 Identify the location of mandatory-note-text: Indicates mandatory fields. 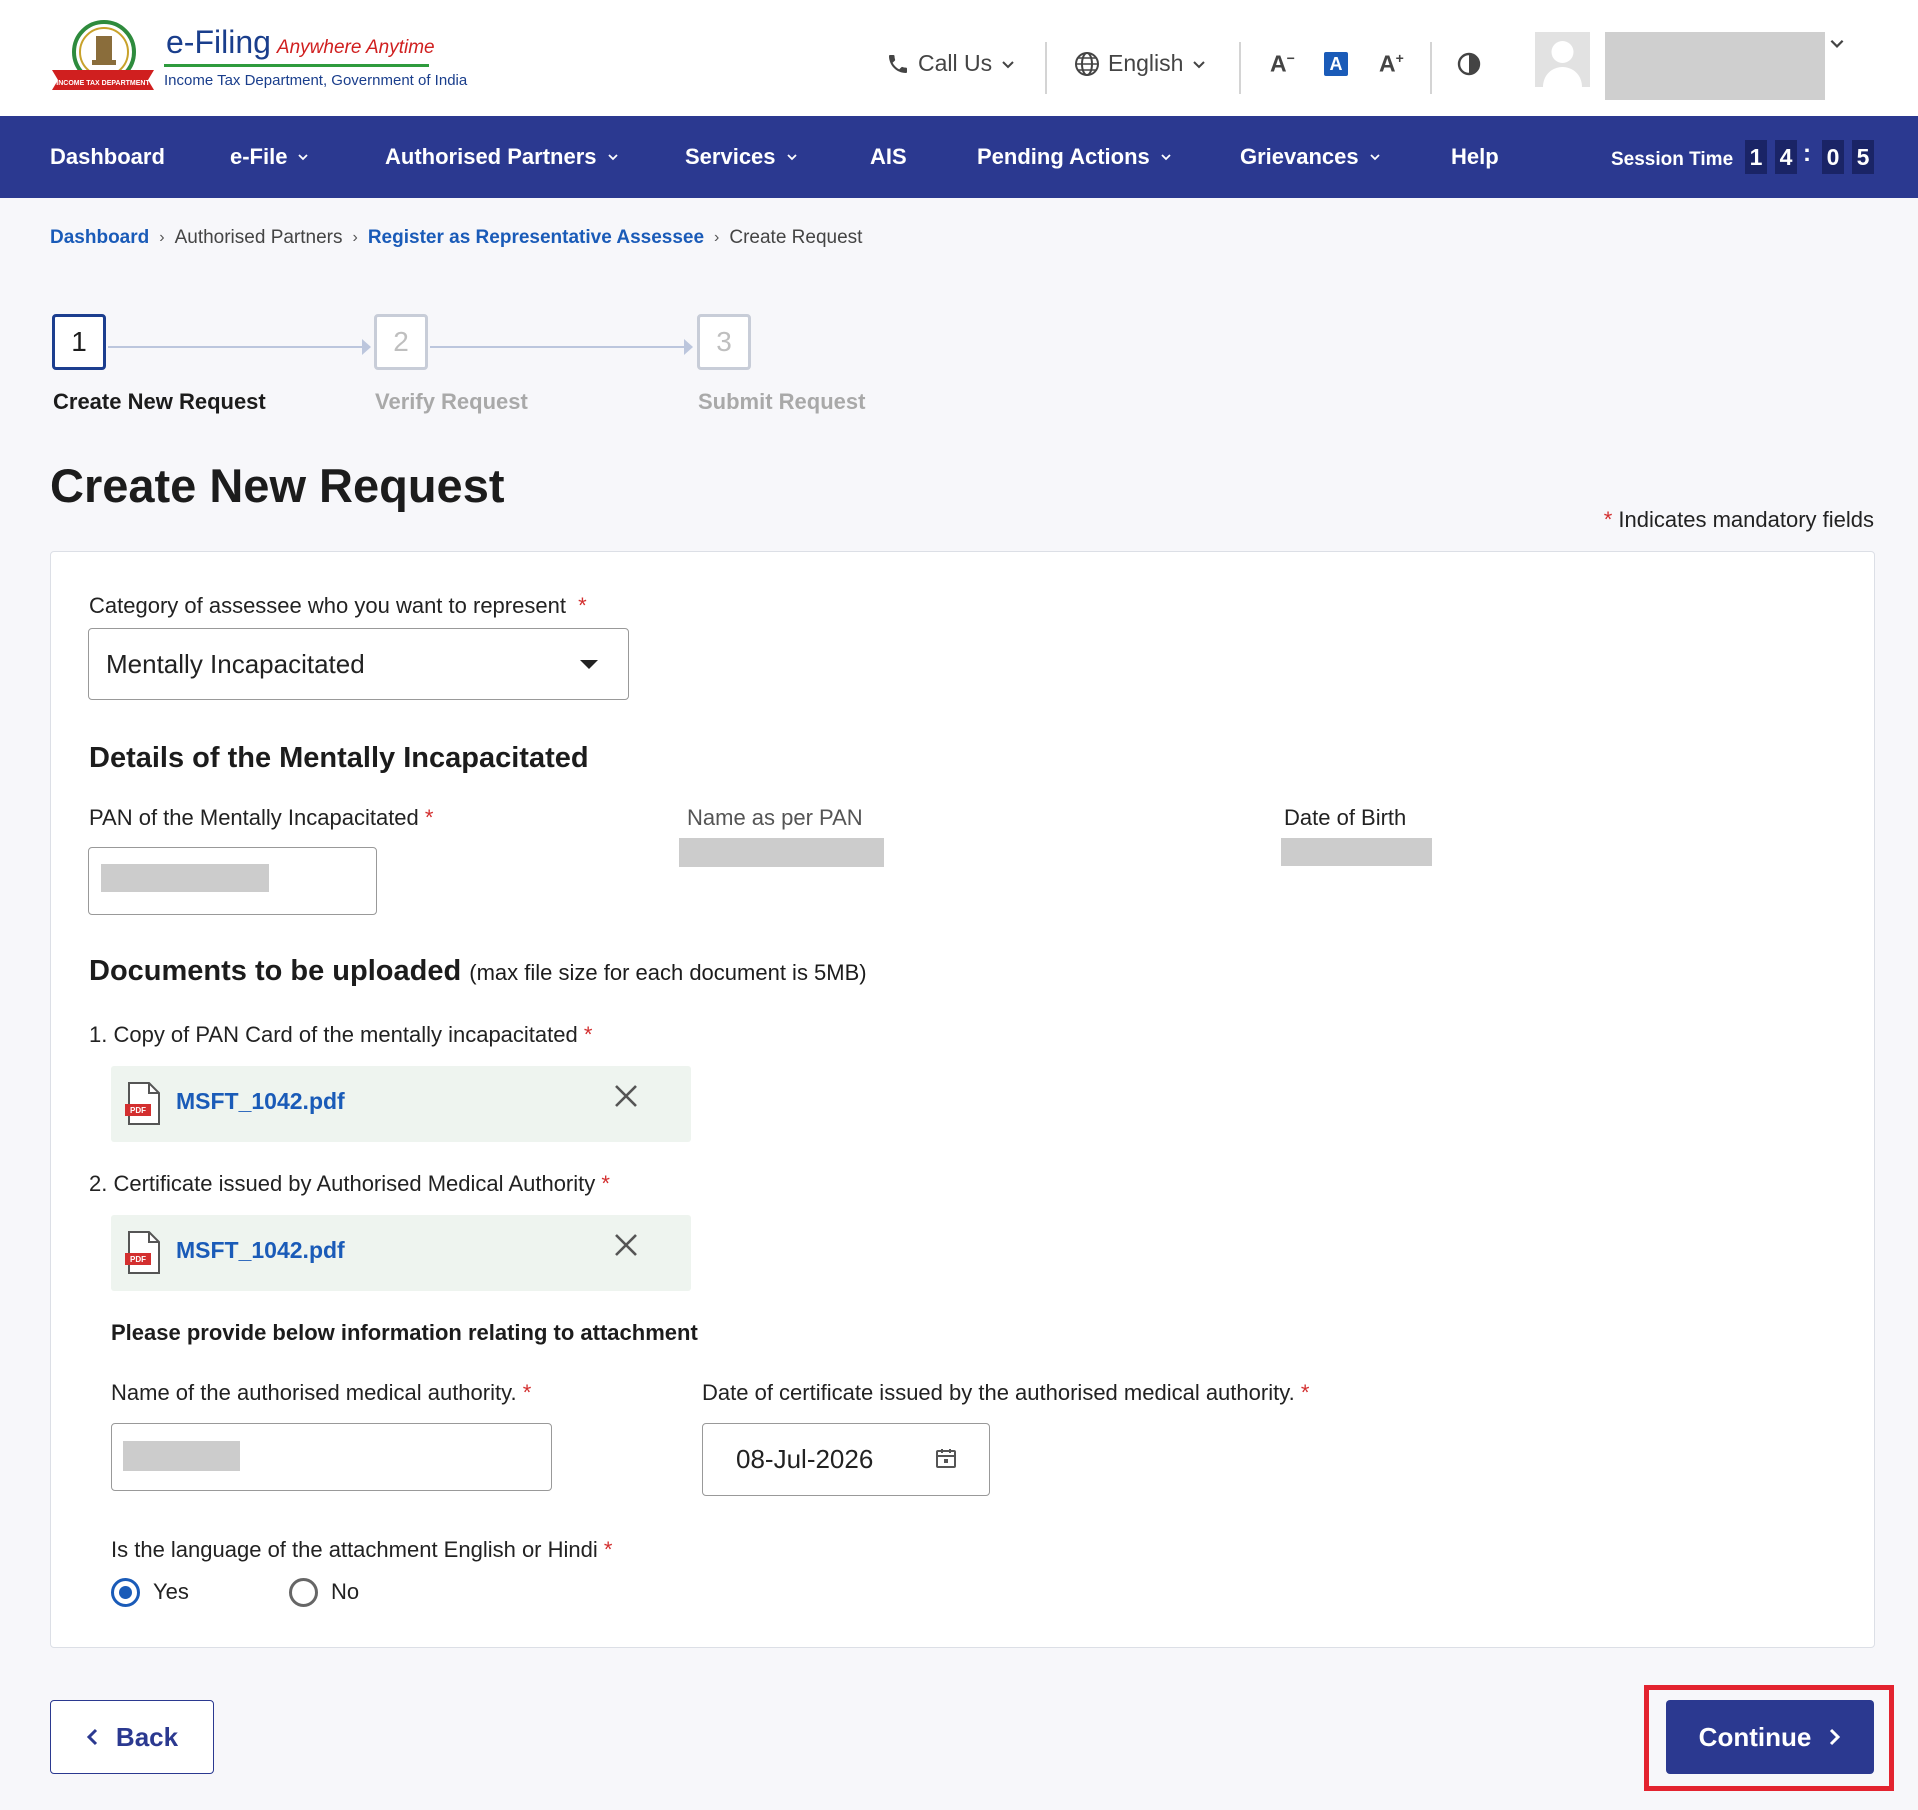
(1746, 519).